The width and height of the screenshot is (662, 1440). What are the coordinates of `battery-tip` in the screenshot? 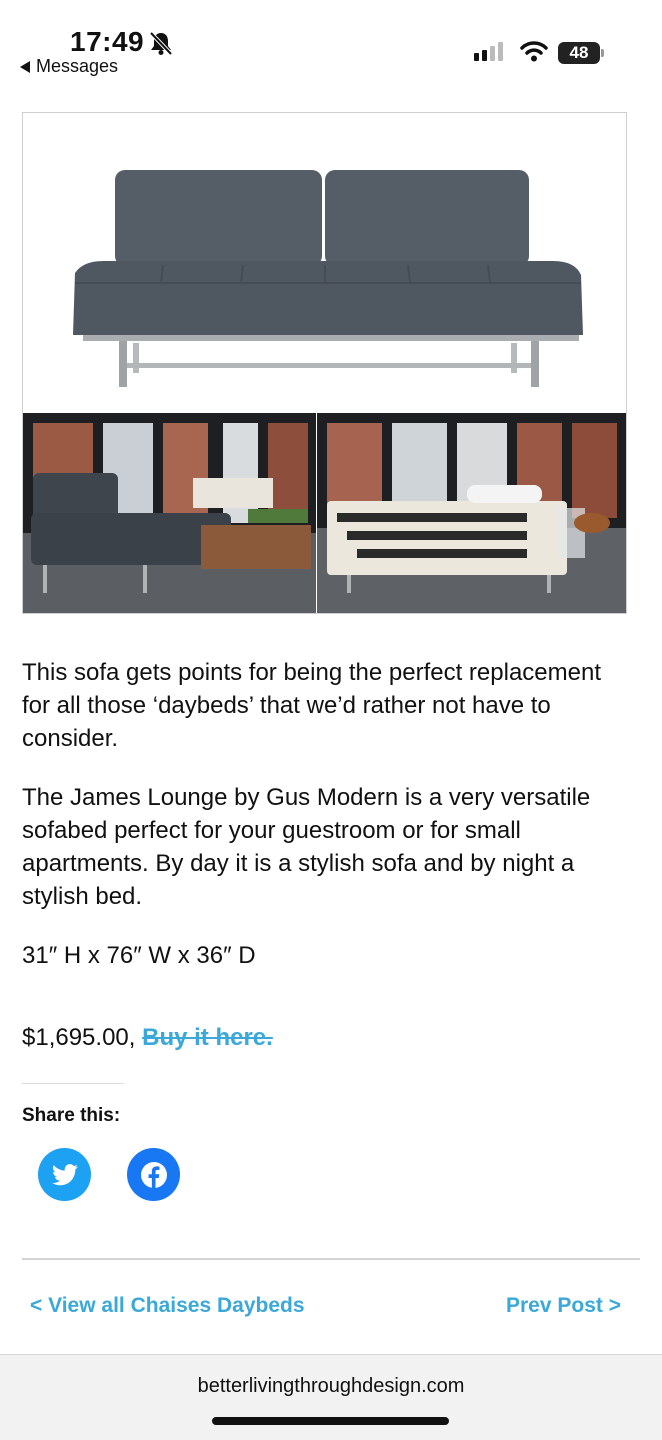 It's located at (602, 53).